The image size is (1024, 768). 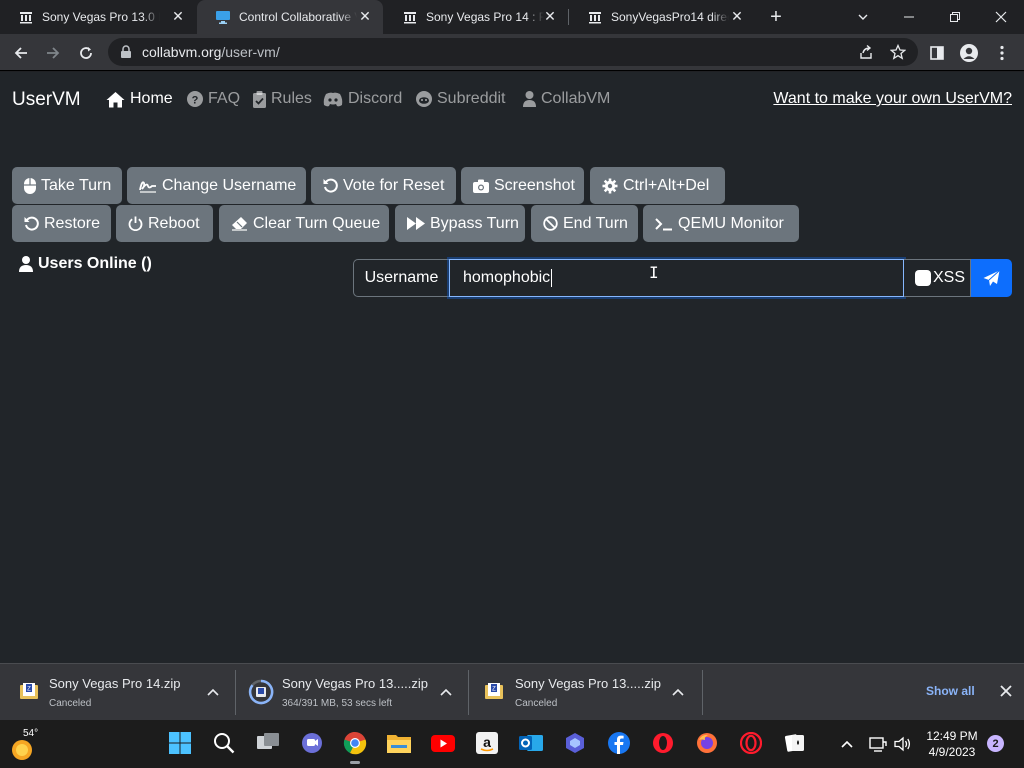 I want to click on site-brand: UserVM, so click(x=46, y=100).